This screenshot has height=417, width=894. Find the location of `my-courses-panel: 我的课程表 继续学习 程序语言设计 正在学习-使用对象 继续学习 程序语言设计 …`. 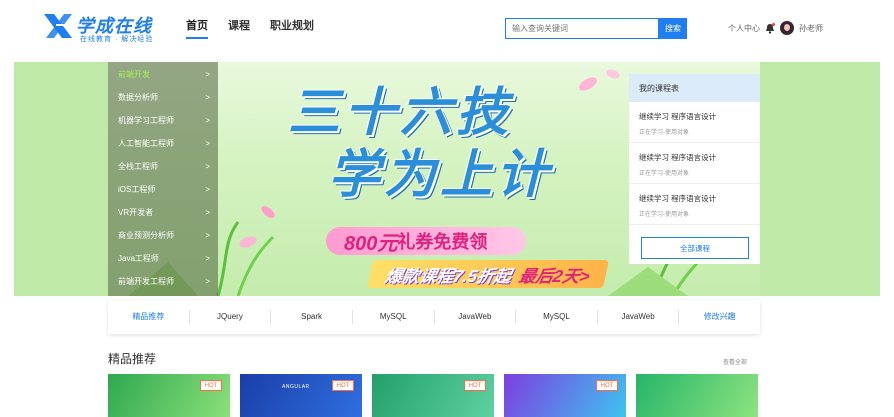

my-courses-panel: 我的课程表 继续学习 程序语言设计 正在学习-使用对象 继续学习 程序语言设计 … is located at coordinates (694, 169).